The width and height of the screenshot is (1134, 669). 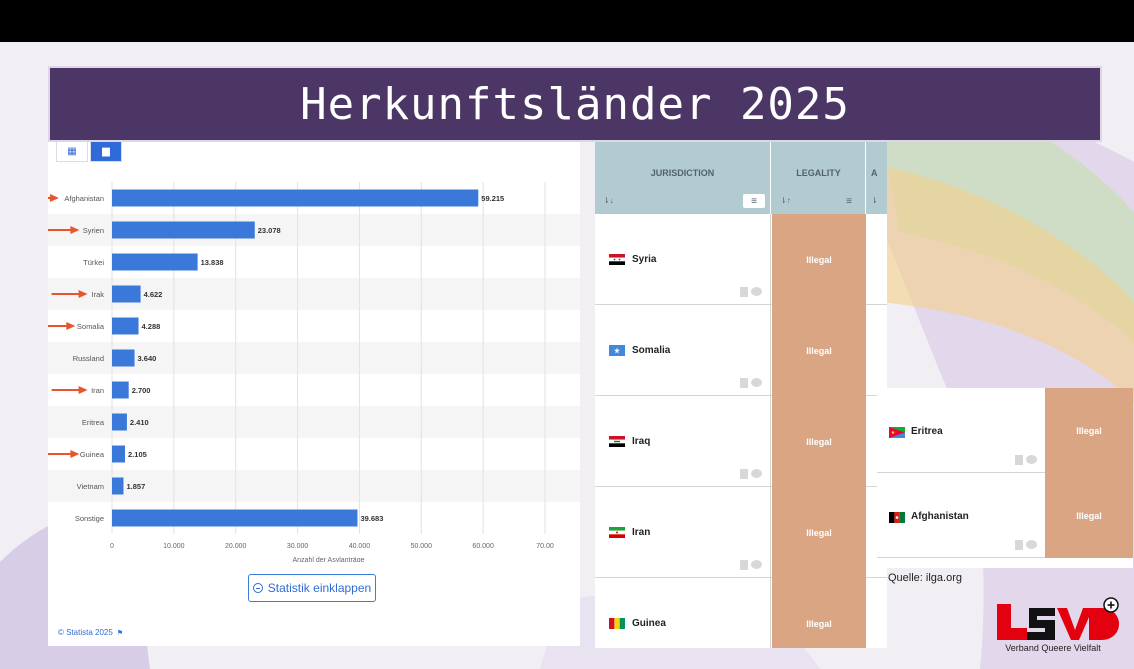 What do you see at coordinates (93, 422) in the screenshot?
I see `category-label: Eritrea` at bounding box center [93, 422].